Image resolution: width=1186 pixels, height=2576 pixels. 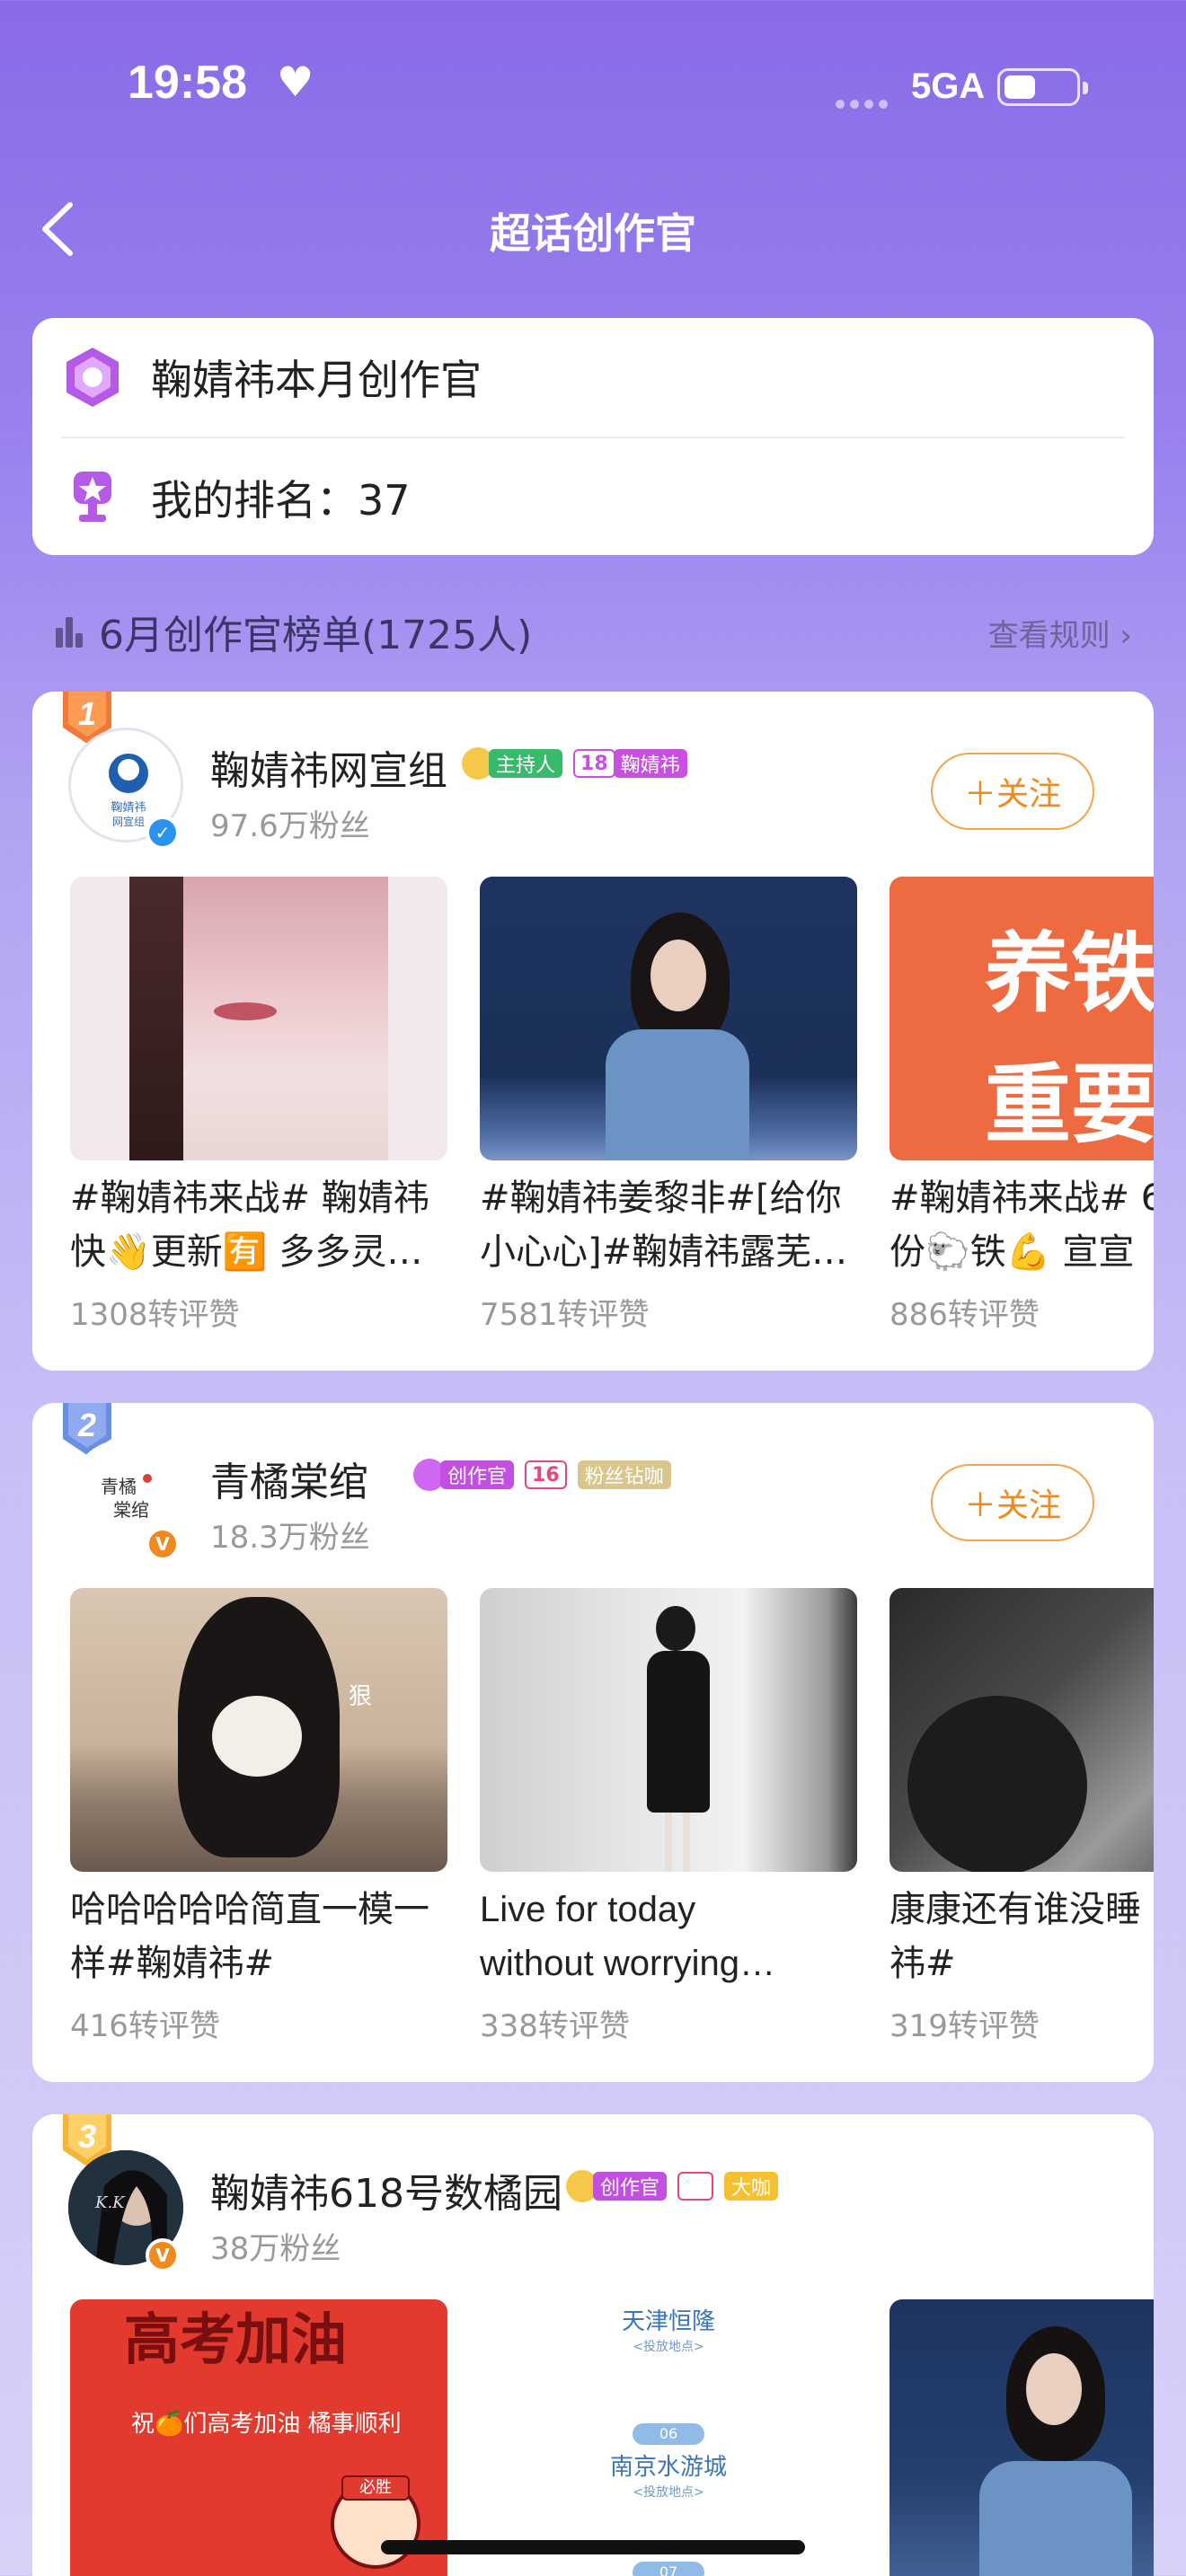 I want to click on fan-badge: 粉丝钻咖, so click(x=624, y=1474).